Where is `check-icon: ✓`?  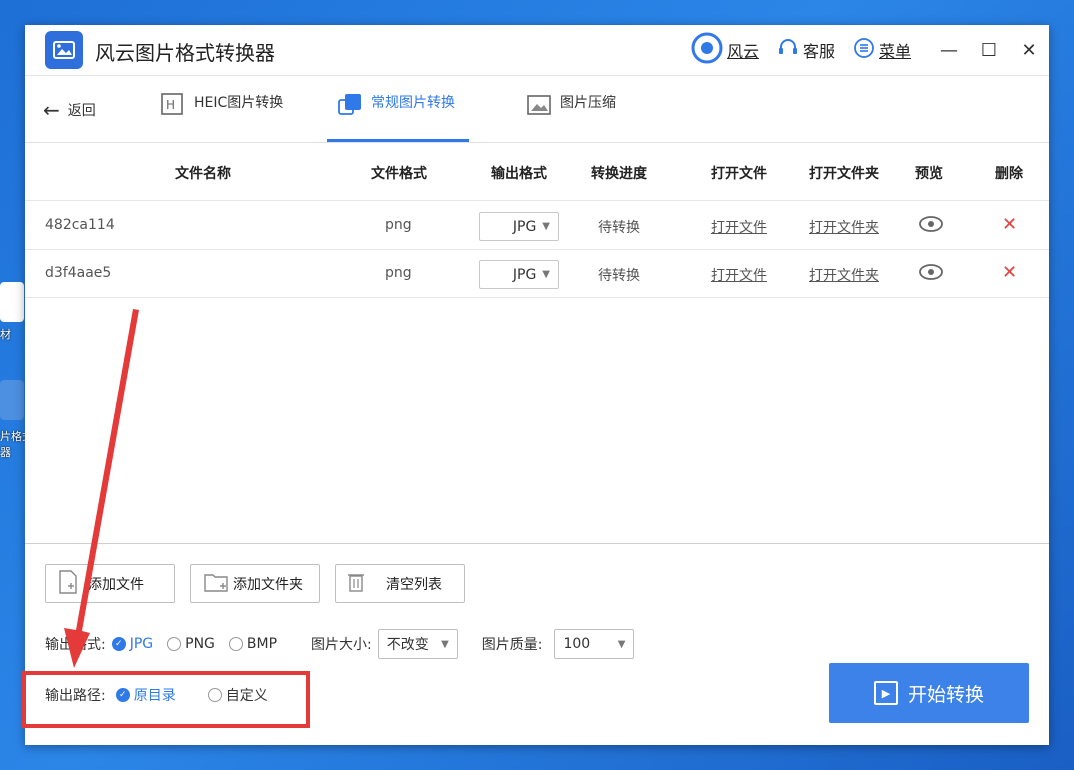
check-icon: ✓ is located at coordinates (118, 644).